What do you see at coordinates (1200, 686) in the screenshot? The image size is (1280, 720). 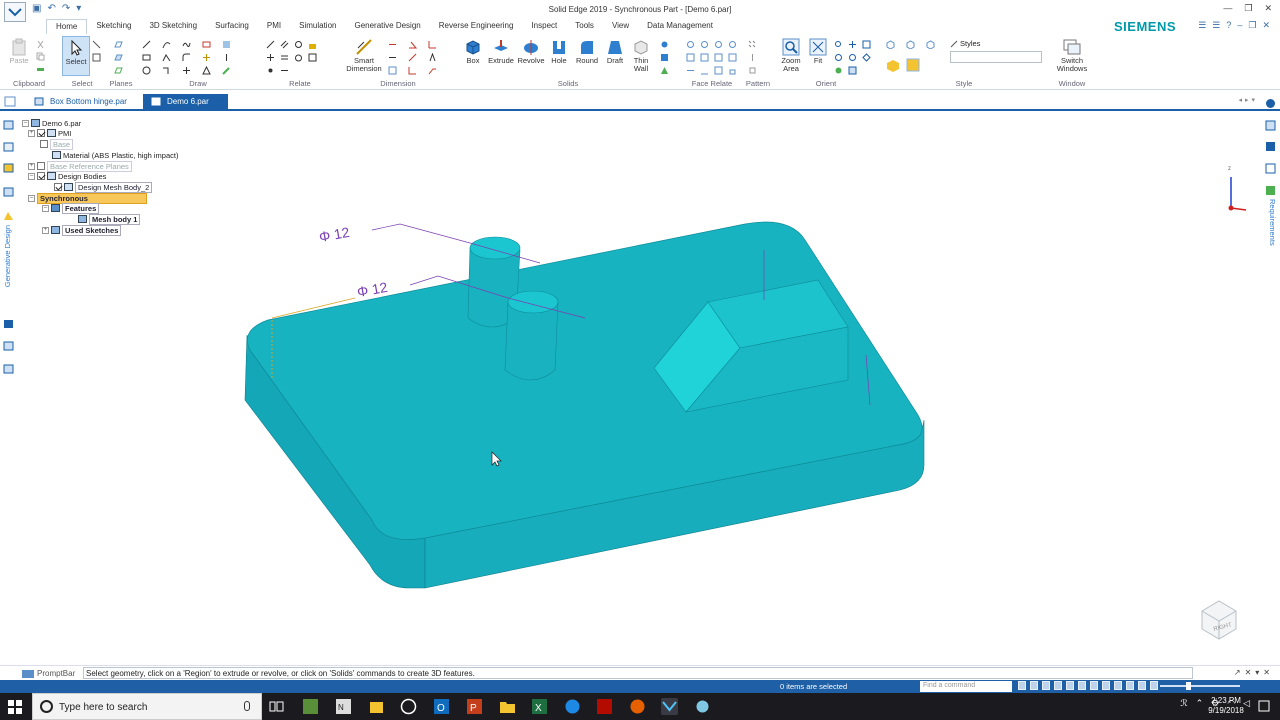 I see `zoom-slider` at bounding box center [1200, 686].